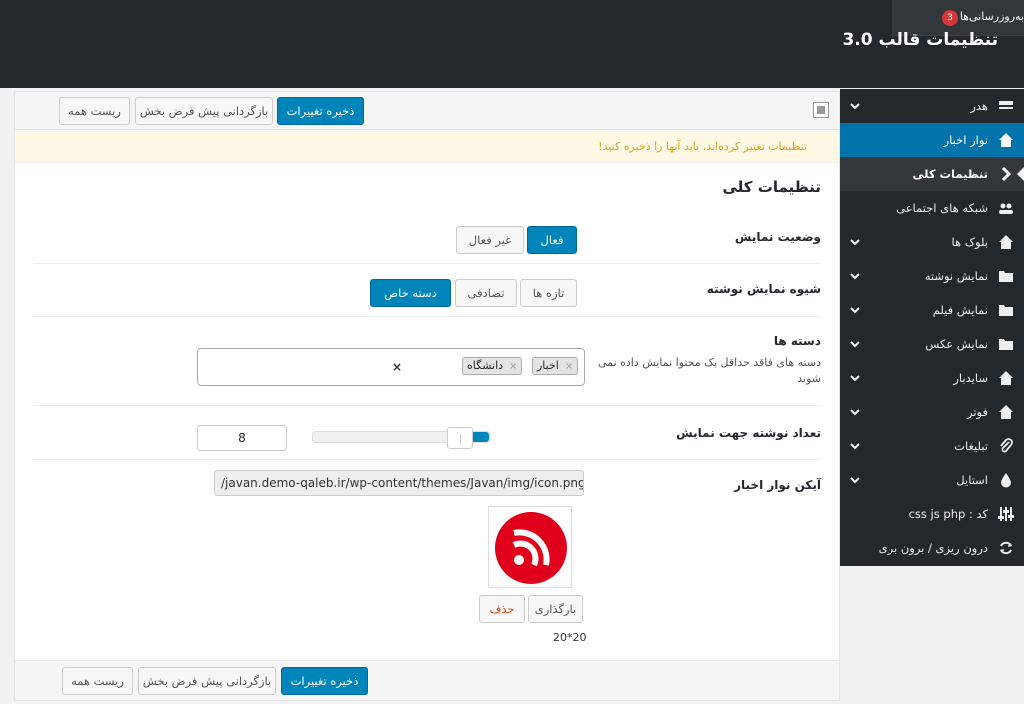  What do you see at coordinates (480, 437) in the screenshot?
I see `slider-fill` at bounding box center [480, 437].